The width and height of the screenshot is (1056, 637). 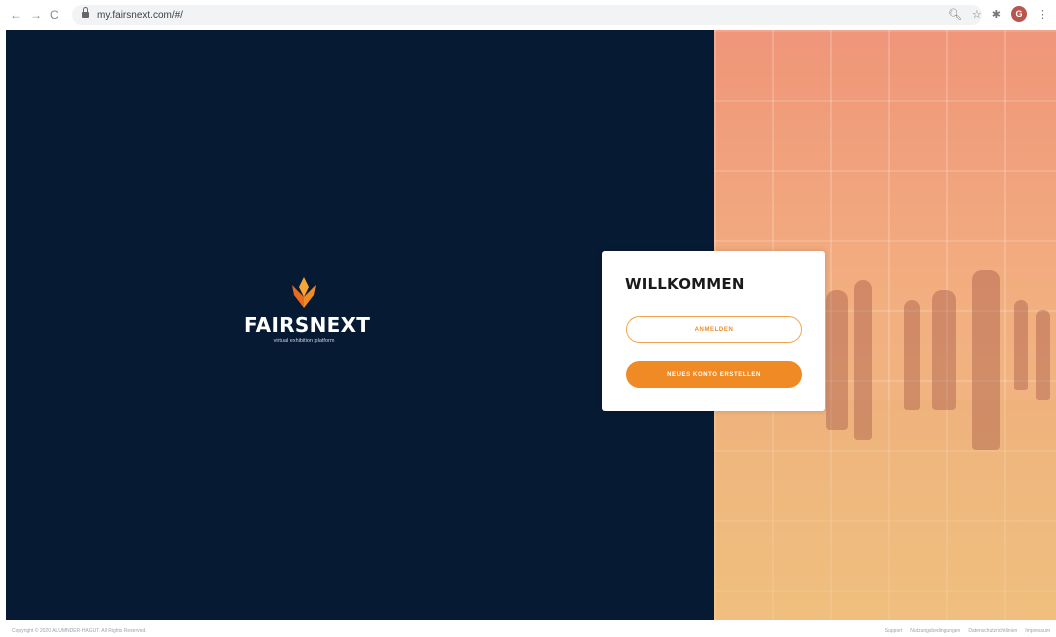 I want to click on url-text: my.fairsnext.com/#/, so click(x=140, y=15).